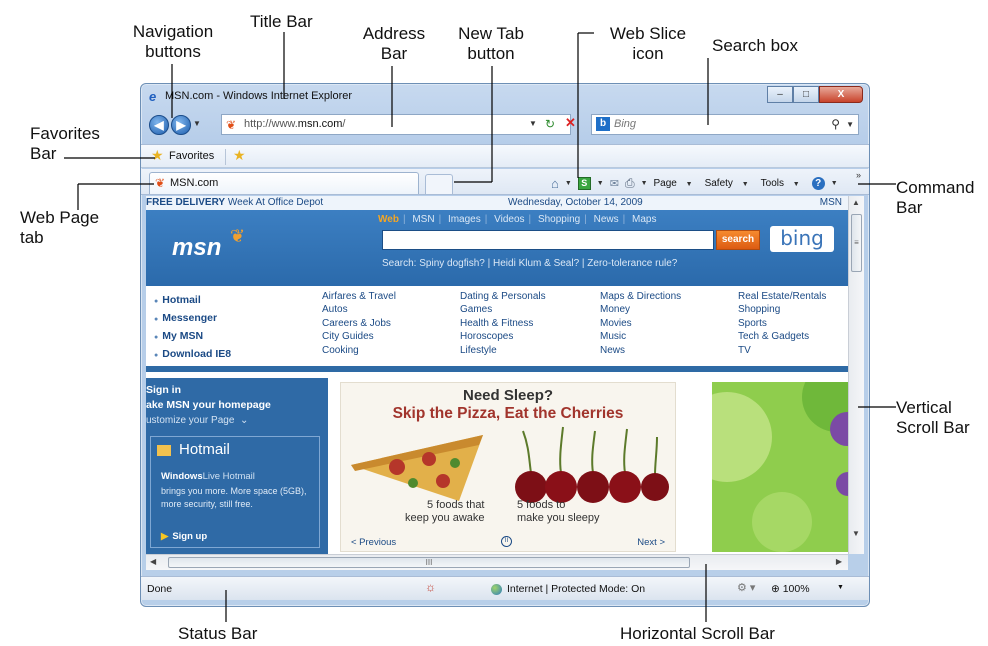 The height and width of the screenshot is (646, 988). I want to click on quick-link-hotmail: ● Hotmail, so click(192, 301).